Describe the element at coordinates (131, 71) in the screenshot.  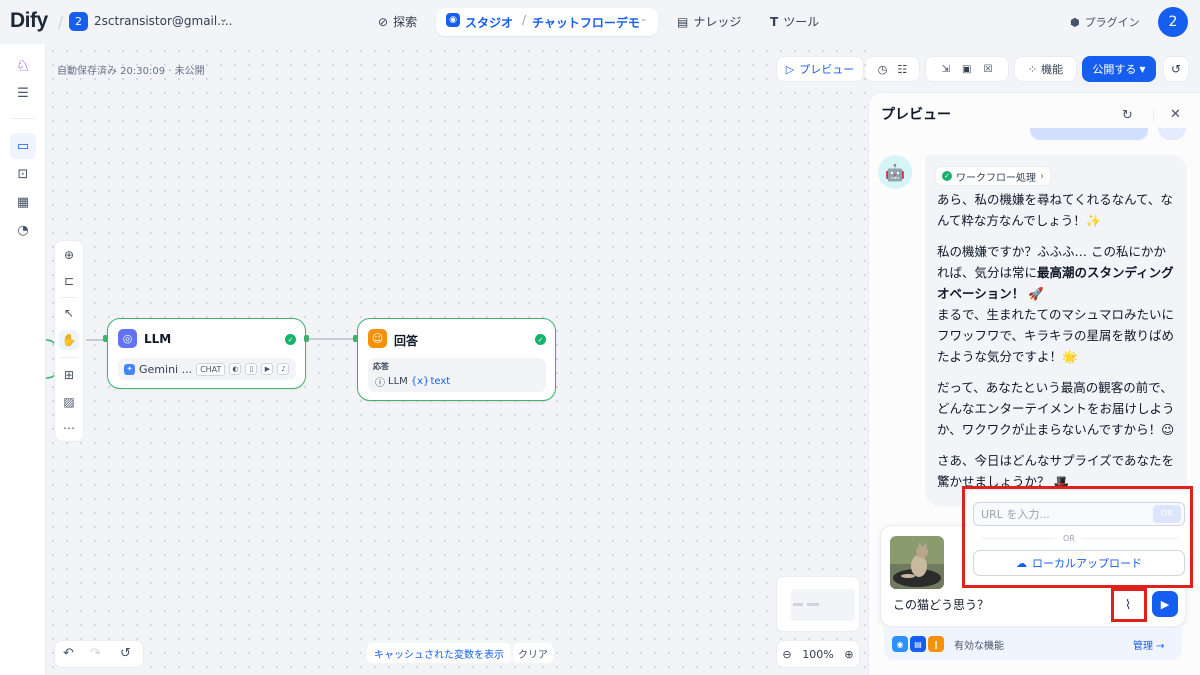
I see `autosave-status: 自動保存済み 20:30:09 · 未公開` at that location.